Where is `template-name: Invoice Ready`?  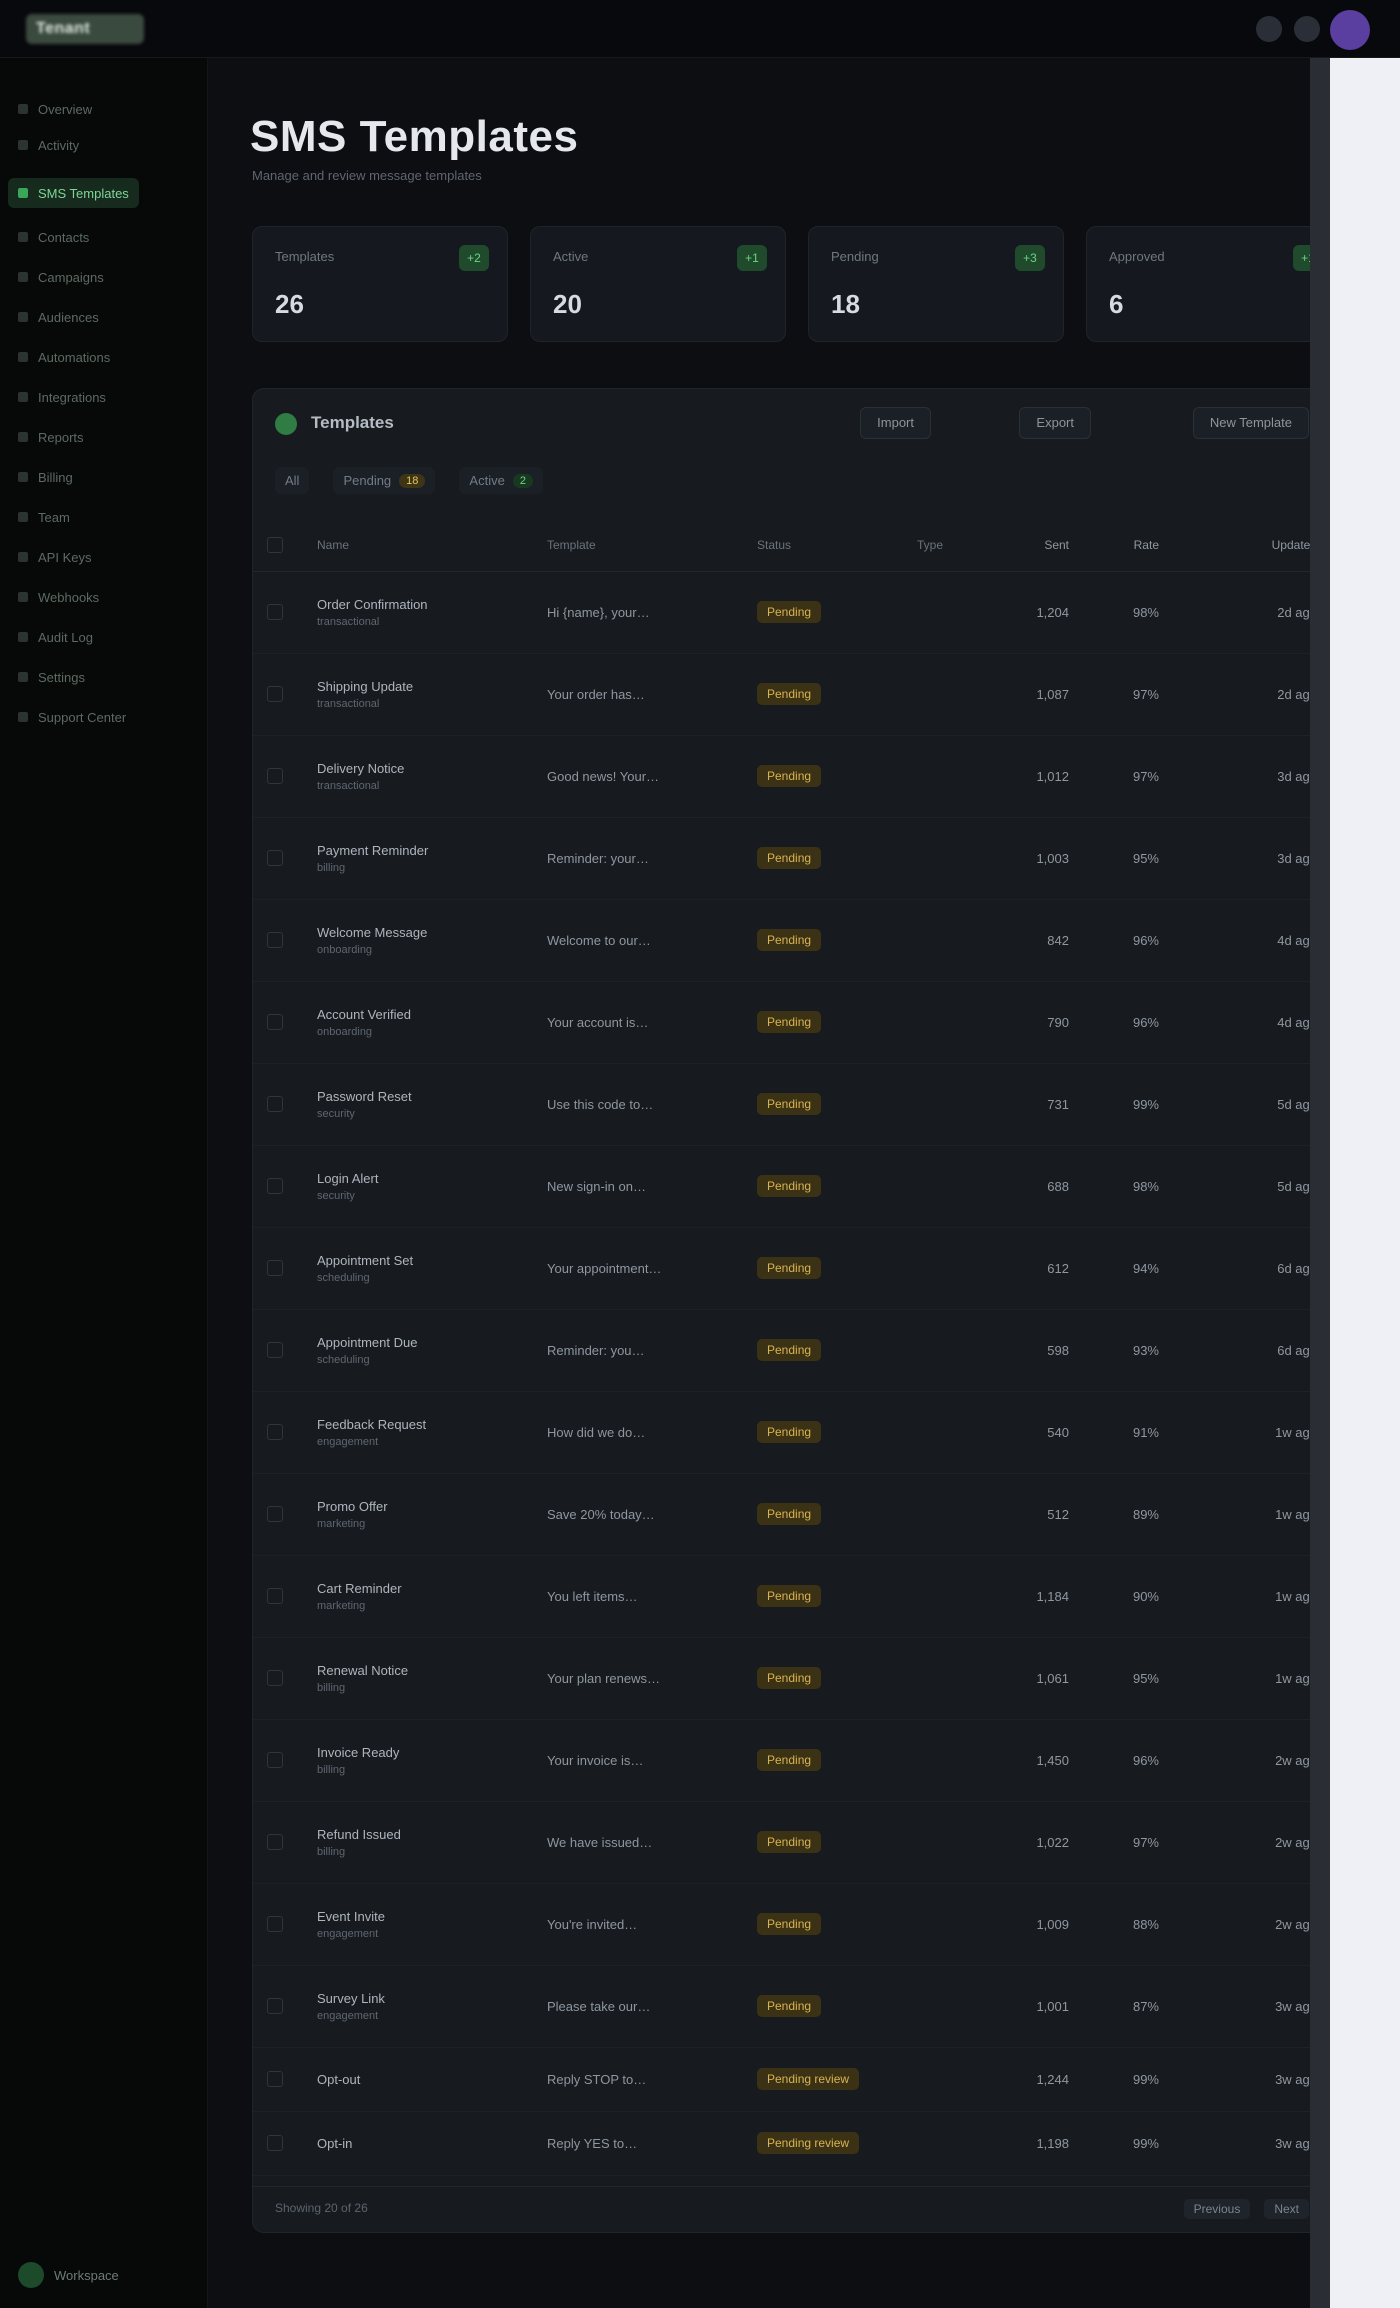 template-name: Invoice Ready is located at coordinates (418, 1752).